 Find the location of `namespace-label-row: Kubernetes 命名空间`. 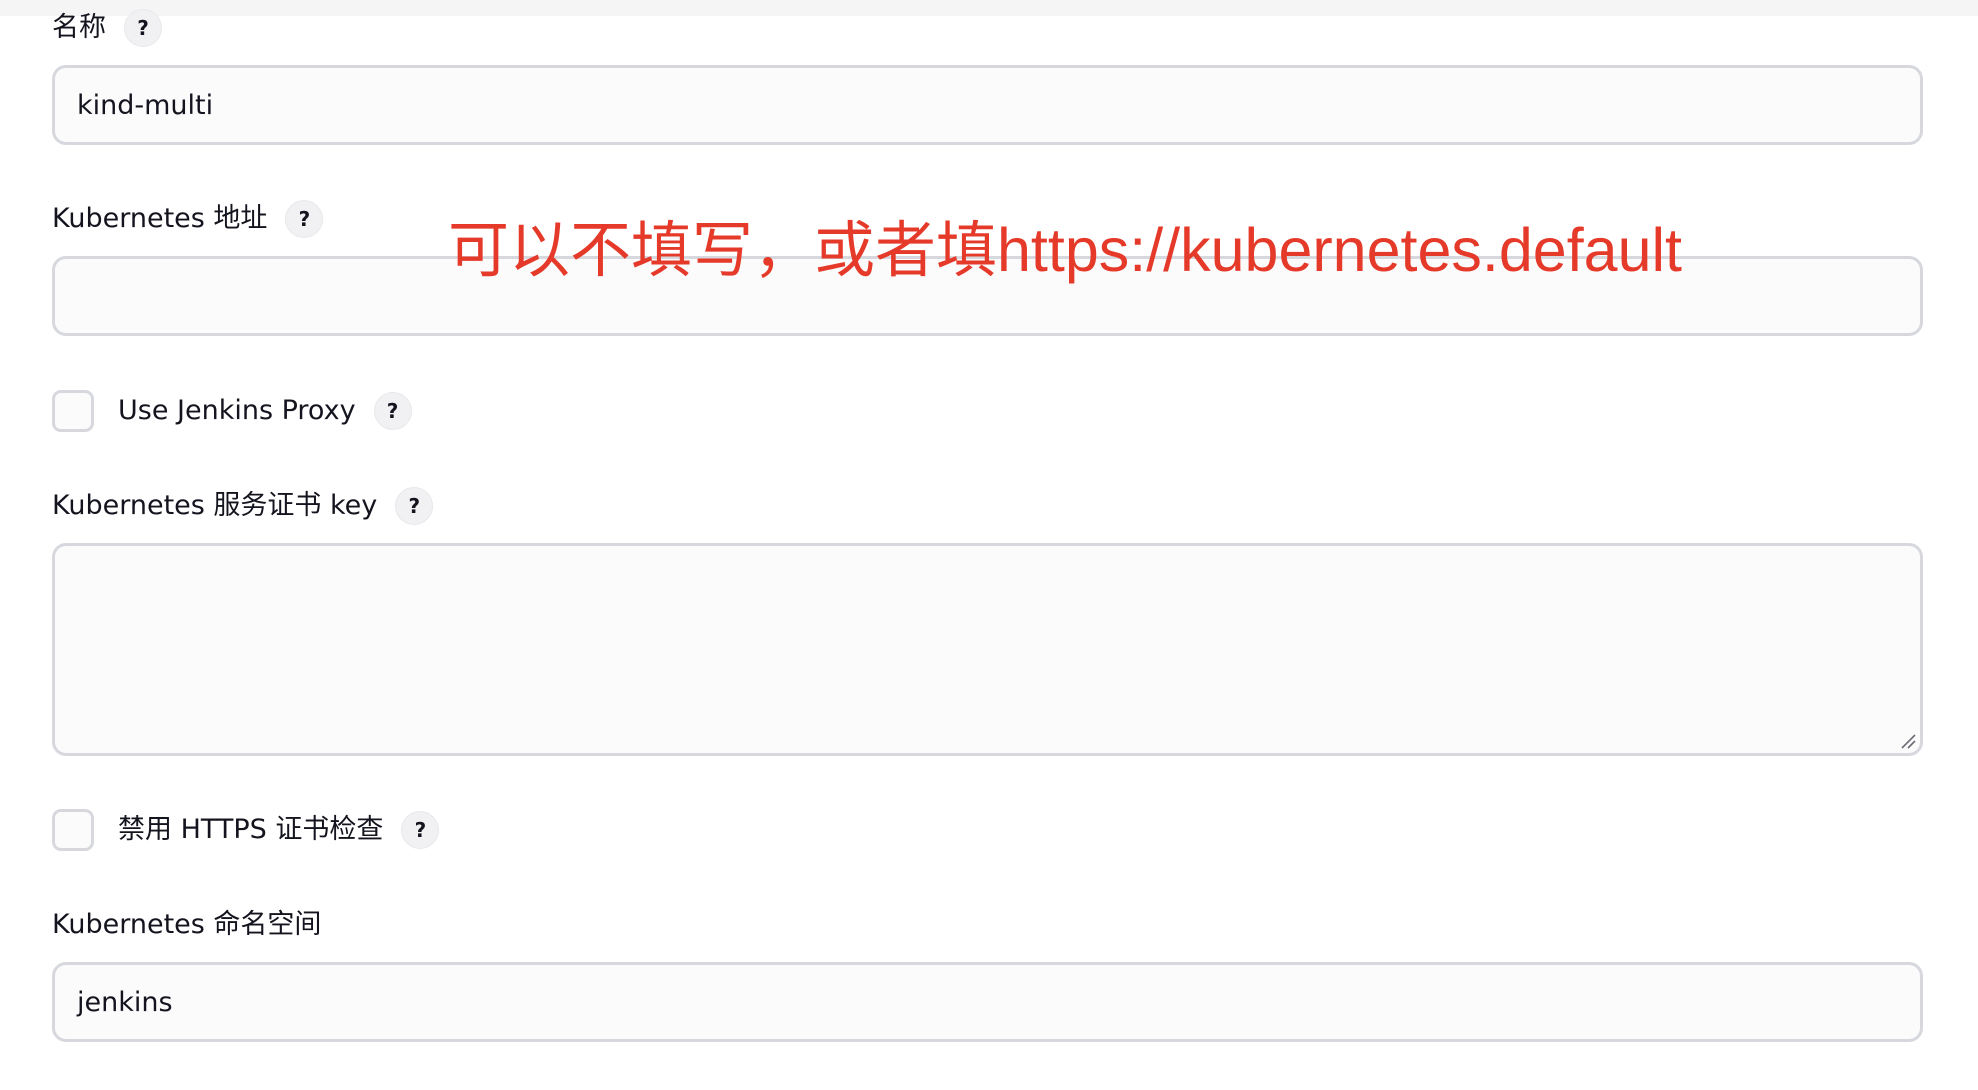

namespace-label-row: Kubernetes 命名空间 is located at coordinates (186, 925).